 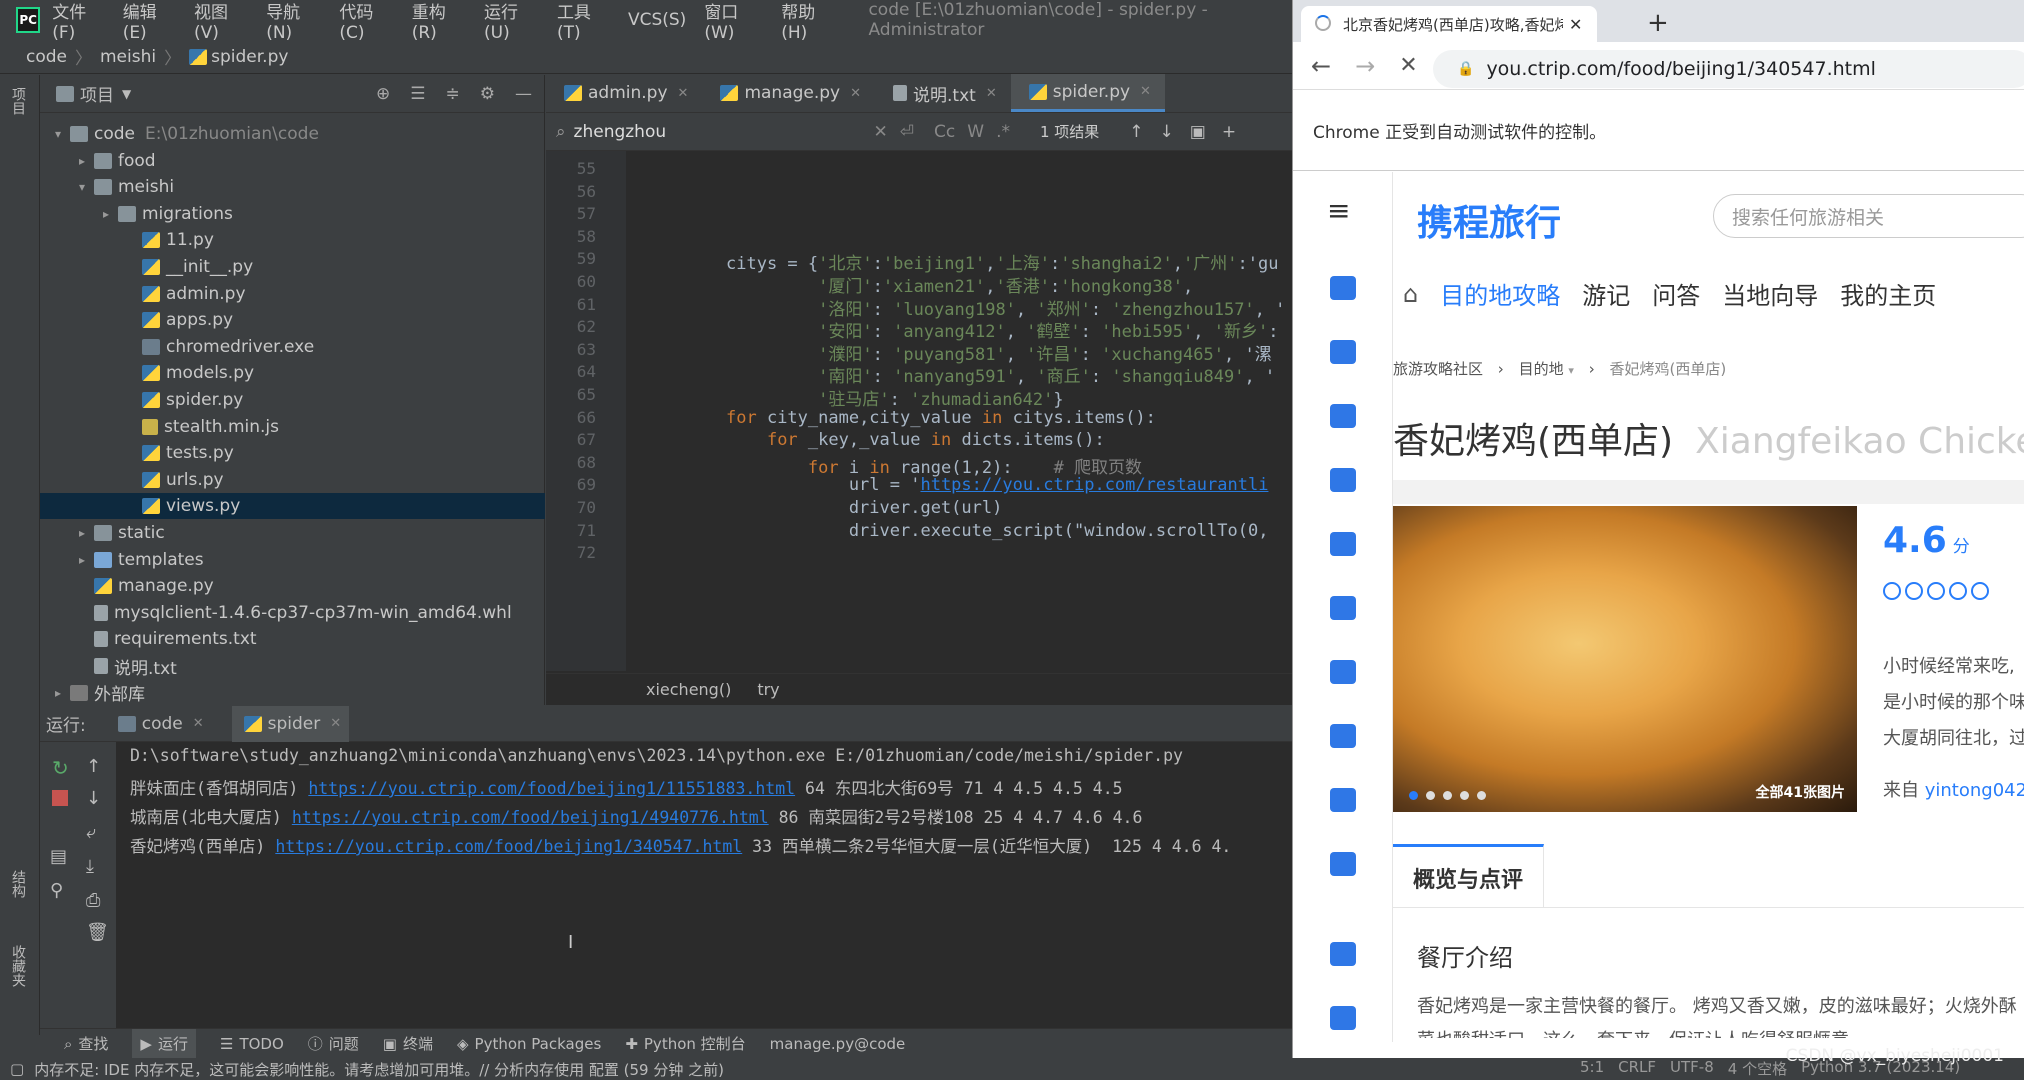 I want to click on tree-item: apps.py, so click(x=292, y=320).